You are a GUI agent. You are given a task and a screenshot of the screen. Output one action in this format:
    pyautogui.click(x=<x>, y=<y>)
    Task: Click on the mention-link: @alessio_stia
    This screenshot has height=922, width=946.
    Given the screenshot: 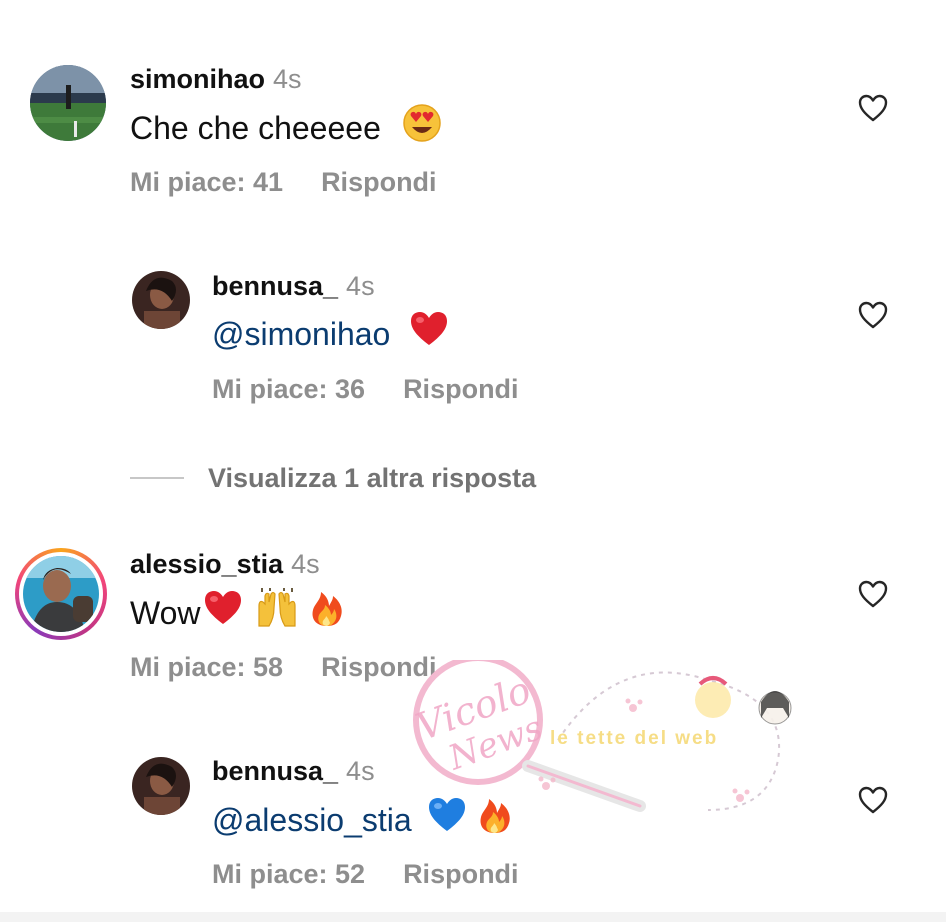 What is the action you would take?
    pyautogui.click(x=312, y=820)
    